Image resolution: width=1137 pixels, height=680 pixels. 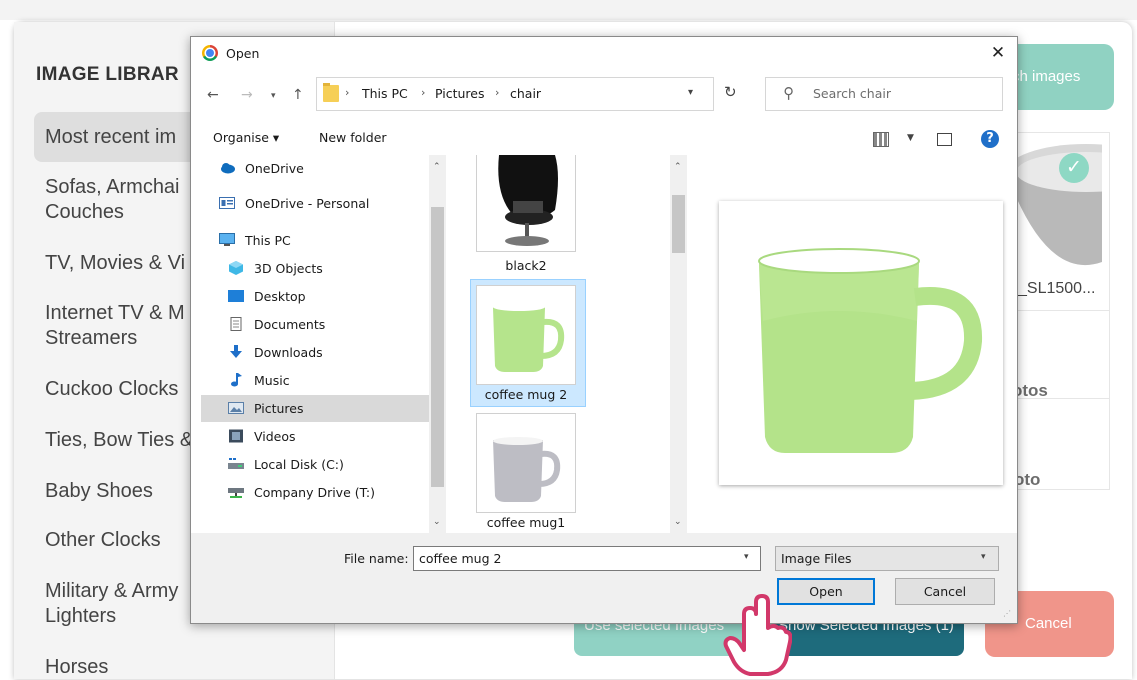 What do you see at coordinates (998, 53) in the screenshot?
I see `close-icon: ✕` at bounding box center [998, 53].